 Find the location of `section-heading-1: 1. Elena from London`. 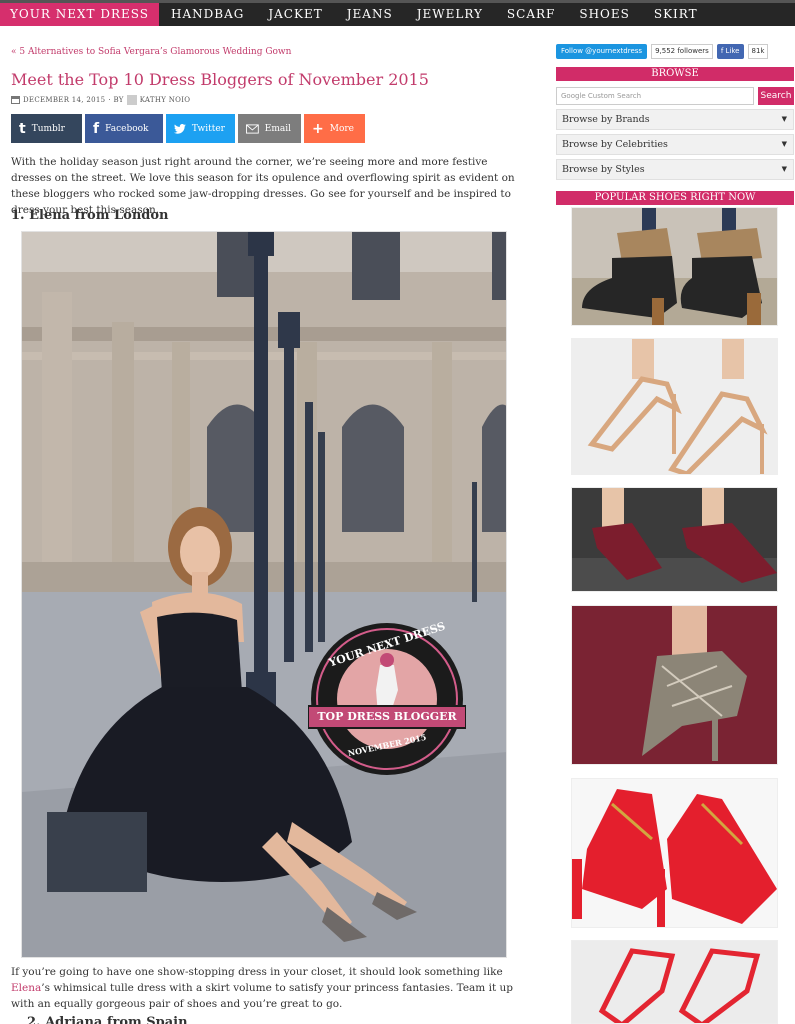

section-heading-1: 1. Elena from London is located at coordinates (90, 215).